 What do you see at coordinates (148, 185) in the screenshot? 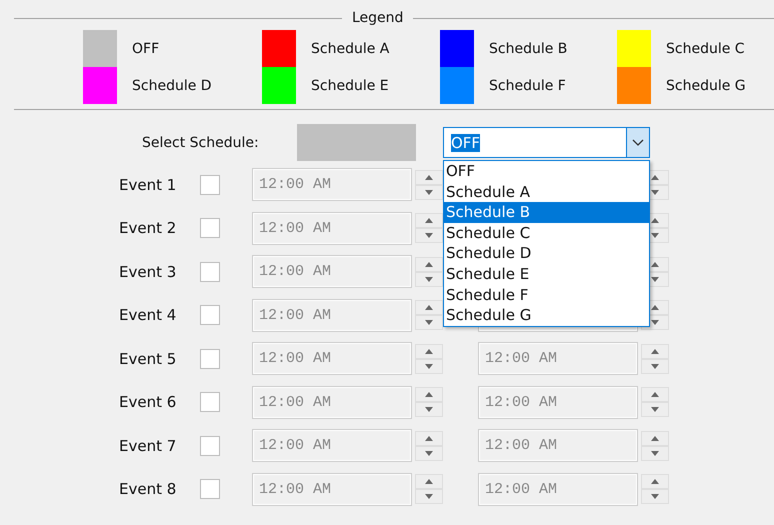
I see `event-label: Event 1` at bounding box center [148, 185].